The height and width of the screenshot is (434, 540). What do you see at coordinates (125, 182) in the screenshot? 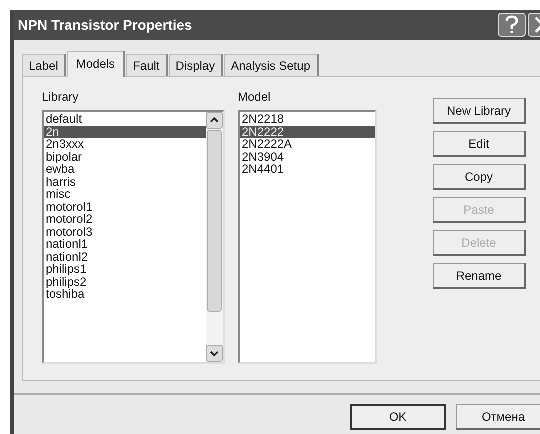
I see `list-item: harris` at bounding box center [125, 182].